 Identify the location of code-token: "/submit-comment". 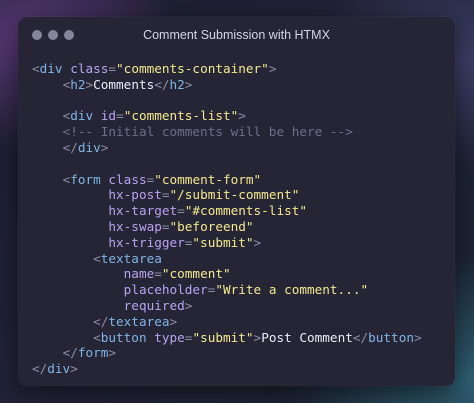
(234, 195).